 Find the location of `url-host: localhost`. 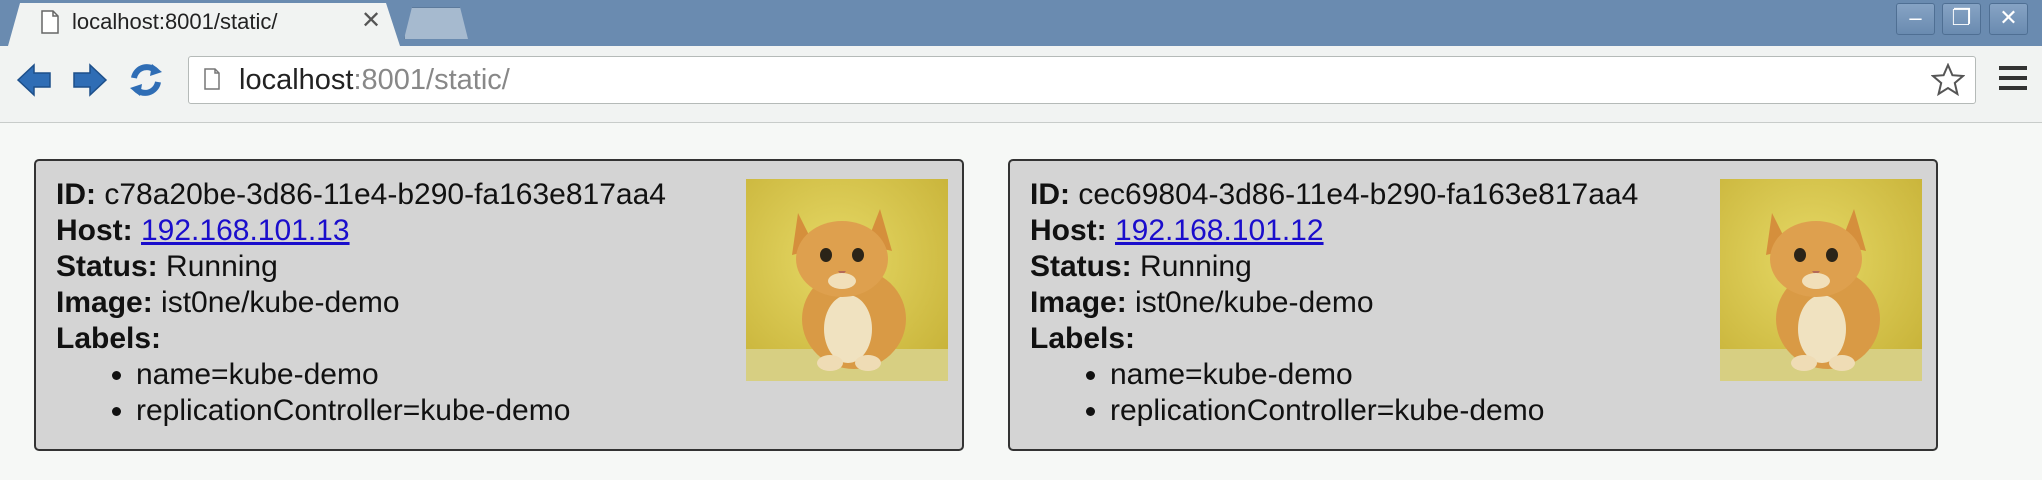

url-host: localhost is located at coordinates (296, 80).